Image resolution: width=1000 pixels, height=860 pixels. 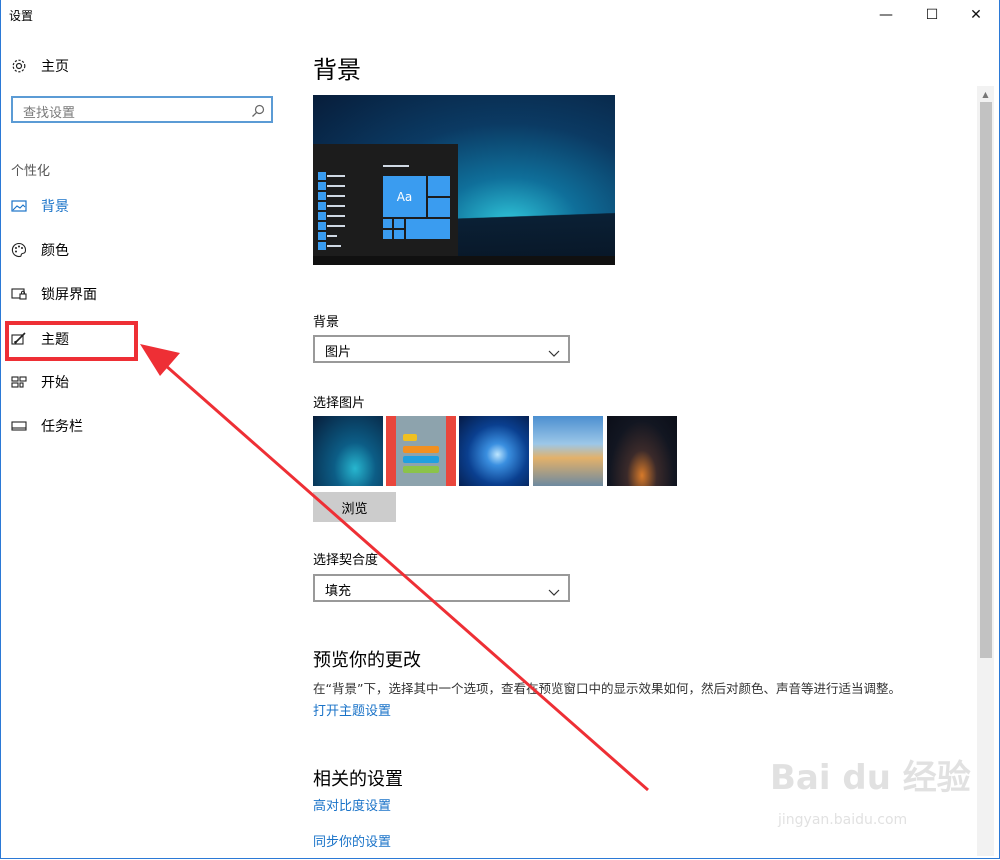 What do you see at coordinates (870, 778) in the screenshot?
I see `watermark-brand: Bai du 经验` at bounding box center [870, 778].